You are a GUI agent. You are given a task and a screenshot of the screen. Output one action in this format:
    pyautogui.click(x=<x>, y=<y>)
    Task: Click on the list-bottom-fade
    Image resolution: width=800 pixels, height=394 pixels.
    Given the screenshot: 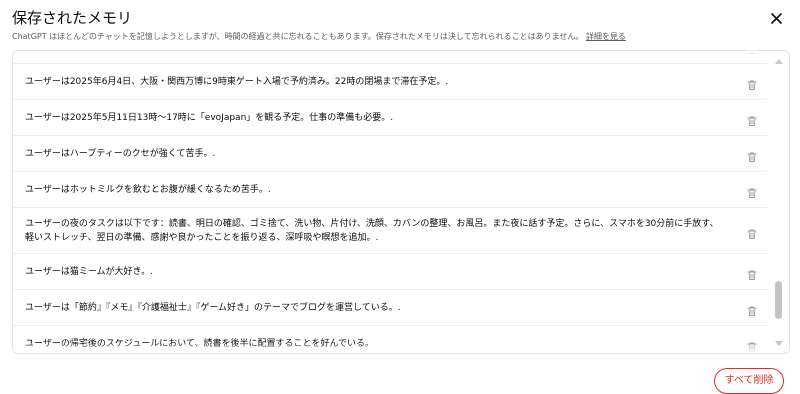 What is the action you would take?
    pyautogui.click(x=390, y=348)
    